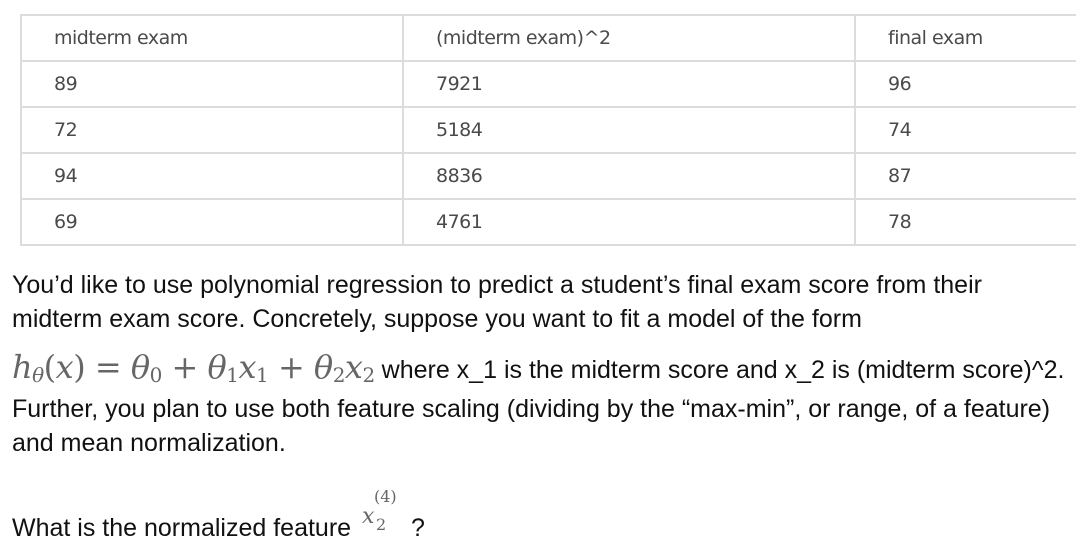  I want to click on table-cell: 74, so click(965, 130).